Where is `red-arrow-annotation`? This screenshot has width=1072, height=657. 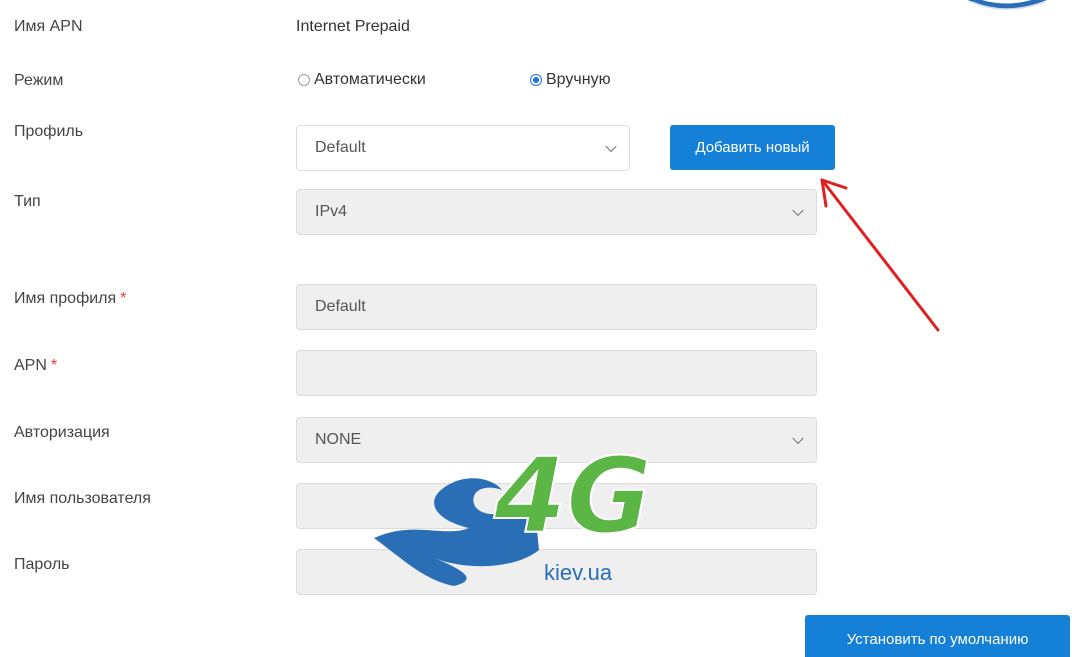
red-arrow-annotation is located at coordinates (880, 255).